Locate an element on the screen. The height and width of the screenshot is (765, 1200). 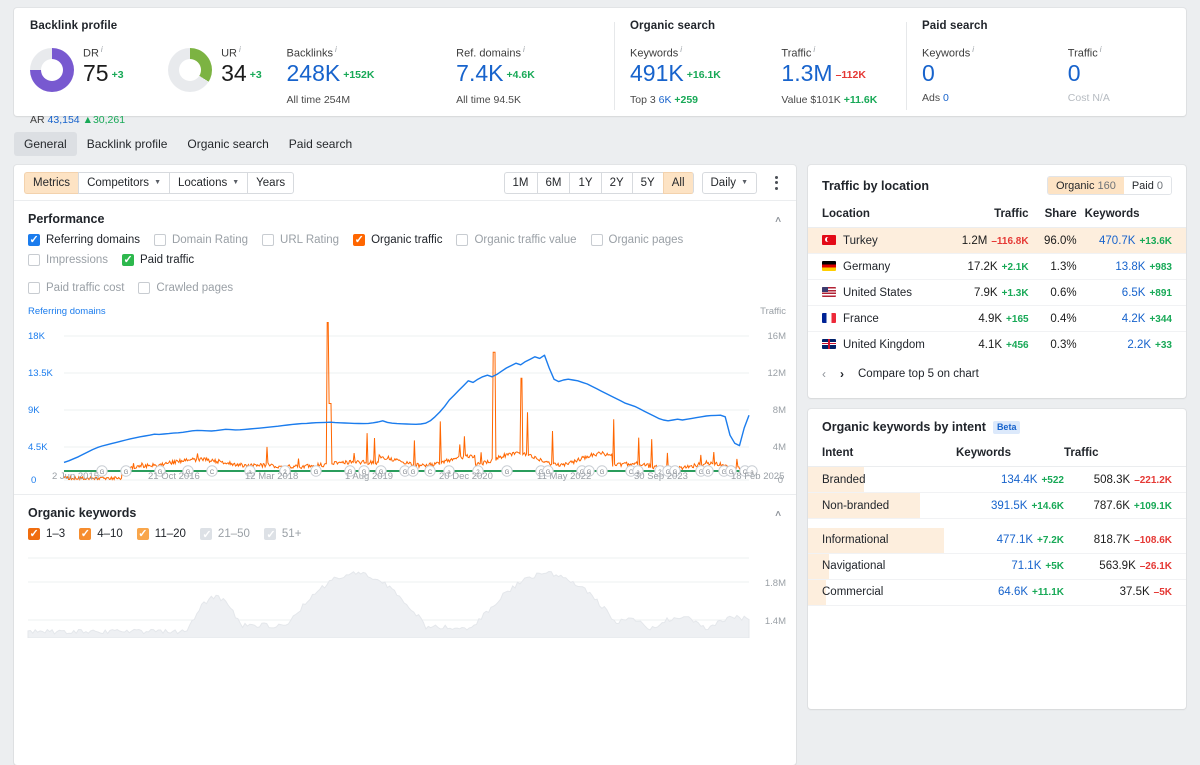
tab-paid-search: Paid search is located at coordinates (320, 144).